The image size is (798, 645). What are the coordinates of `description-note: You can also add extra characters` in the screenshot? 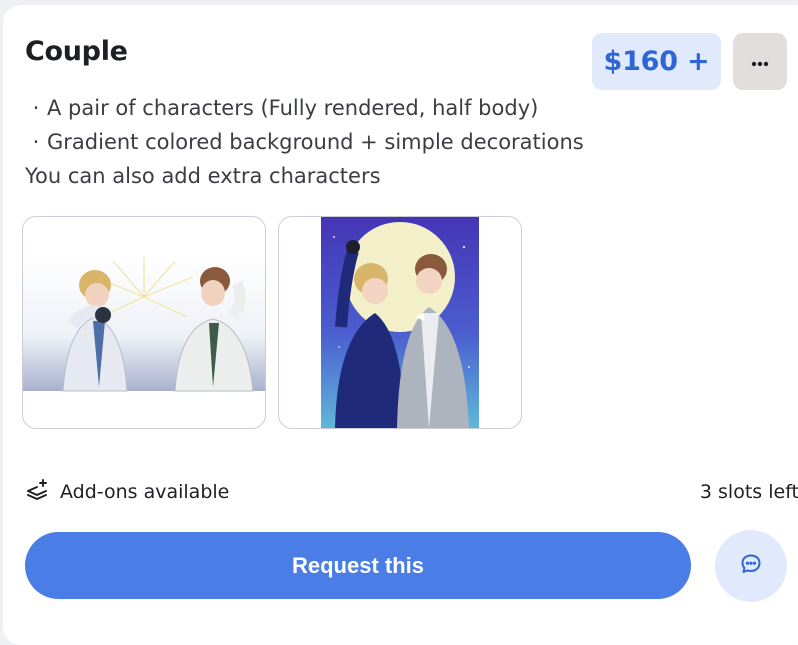 It's located at (203, 176).